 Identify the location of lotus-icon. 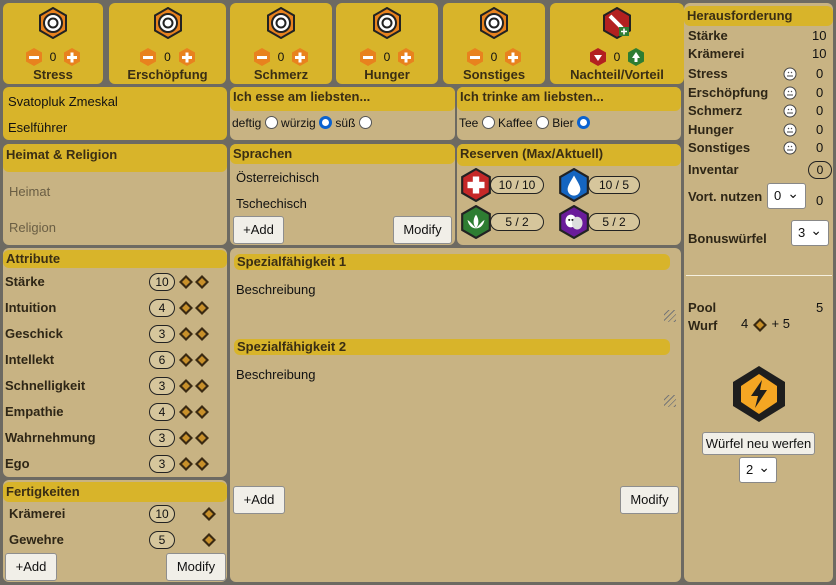
(476, 222).